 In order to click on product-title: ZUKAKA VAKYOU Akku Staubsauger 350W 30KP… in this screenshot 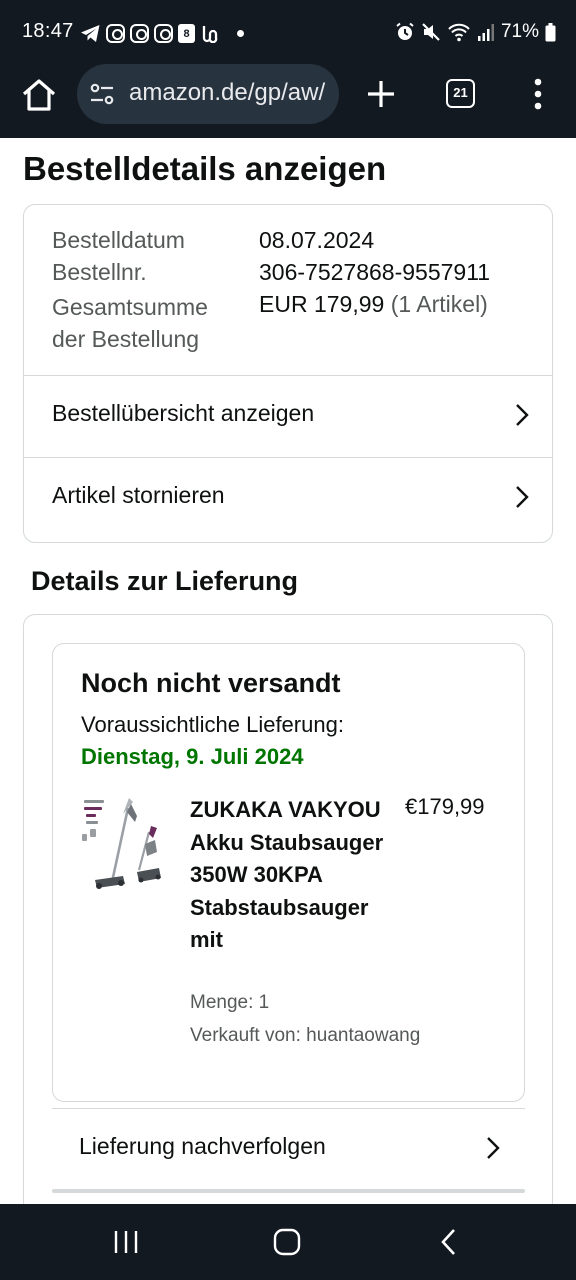, I will do `click(292, 875)`.